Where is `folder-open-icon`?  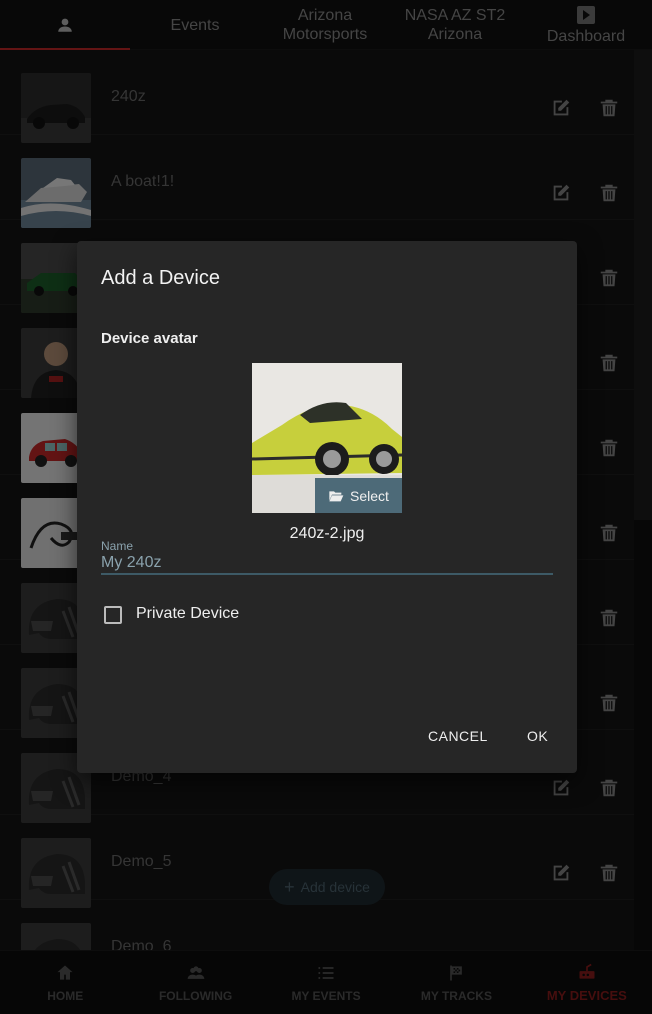 folder-open-icon is located at coordinates (336, 495).